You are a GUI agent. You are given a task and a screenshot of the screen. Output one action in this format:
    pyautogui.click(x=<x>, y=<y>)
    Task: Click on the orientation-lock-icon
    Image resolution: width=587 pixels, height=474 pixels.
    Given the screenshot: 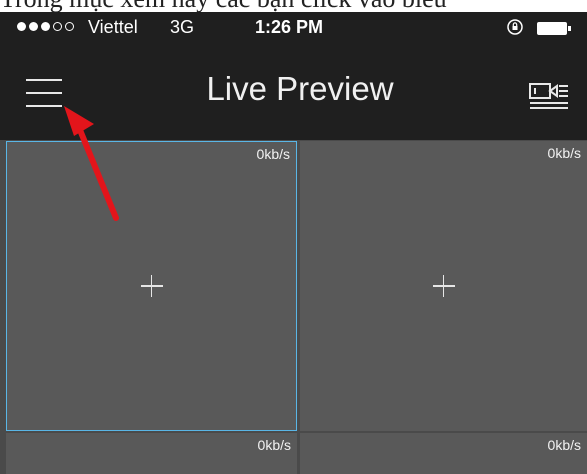 What is the action you would take?
    pyautogui.click(x=515, y=27)
    